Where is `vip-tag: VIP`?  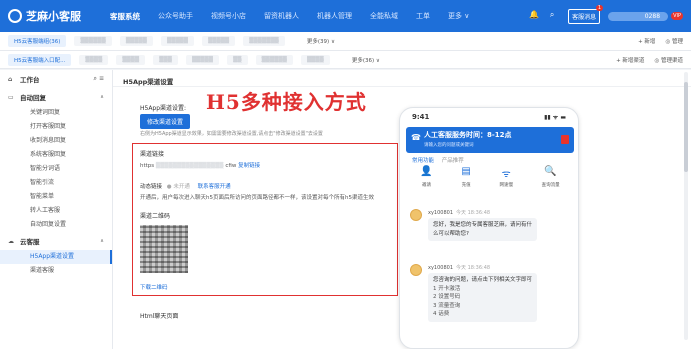 vip-tag: VIP is located at coordinates (677, 16).